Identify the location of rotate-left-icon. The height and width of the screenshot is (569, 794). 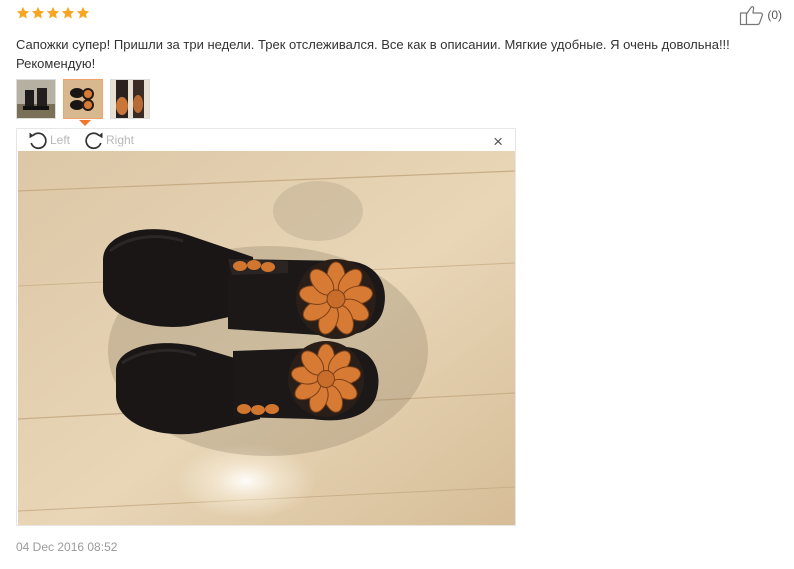
(38, 141).